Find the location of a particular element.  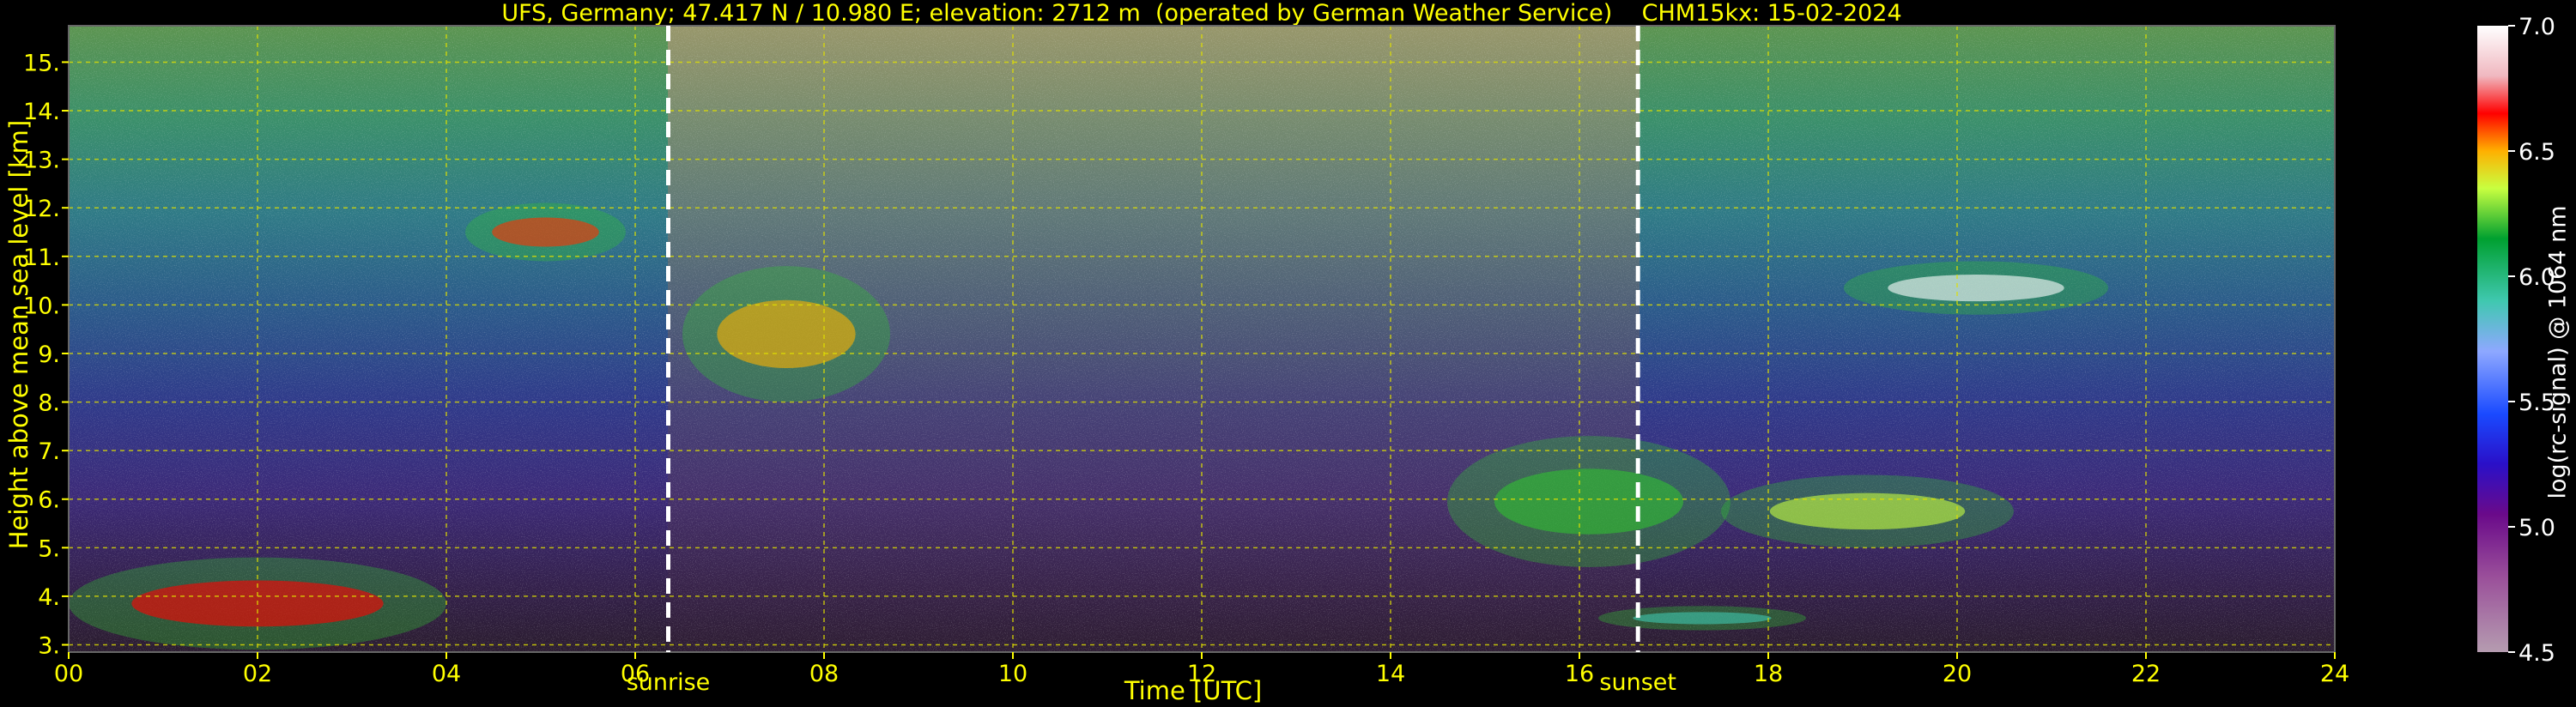

x-tick-label: 22 is located at coordinates (2146, 674).